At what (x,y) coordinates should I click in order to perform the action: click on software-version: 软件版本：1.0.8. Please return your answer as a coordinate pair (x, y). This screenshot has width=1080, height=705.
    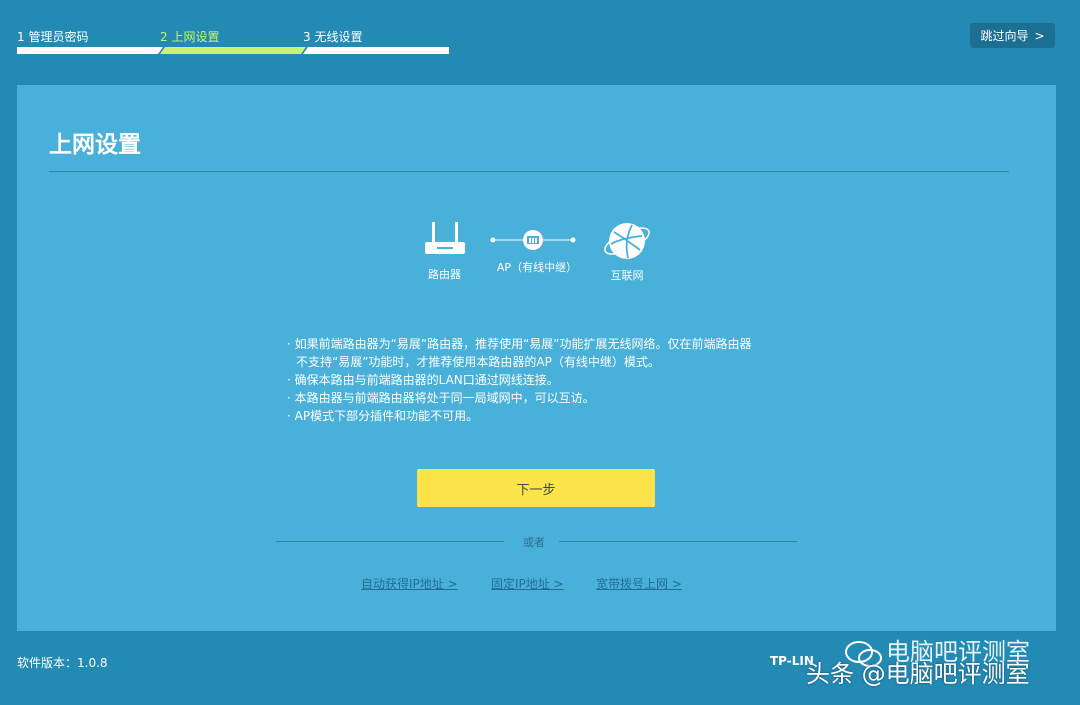
    Looking at the image, I should click on (62, 663).